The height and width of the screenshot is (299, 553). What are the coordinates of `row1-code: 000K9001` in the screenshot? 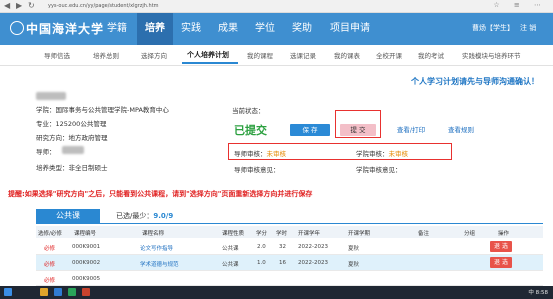 It's located at (86, 247).